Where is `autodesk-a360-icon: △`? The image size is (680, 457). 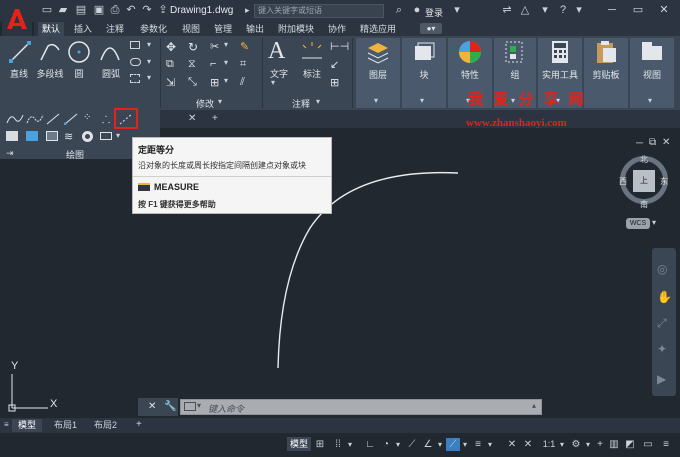 autodesk-a360-icon: △ is located at coordinates (525, 10).